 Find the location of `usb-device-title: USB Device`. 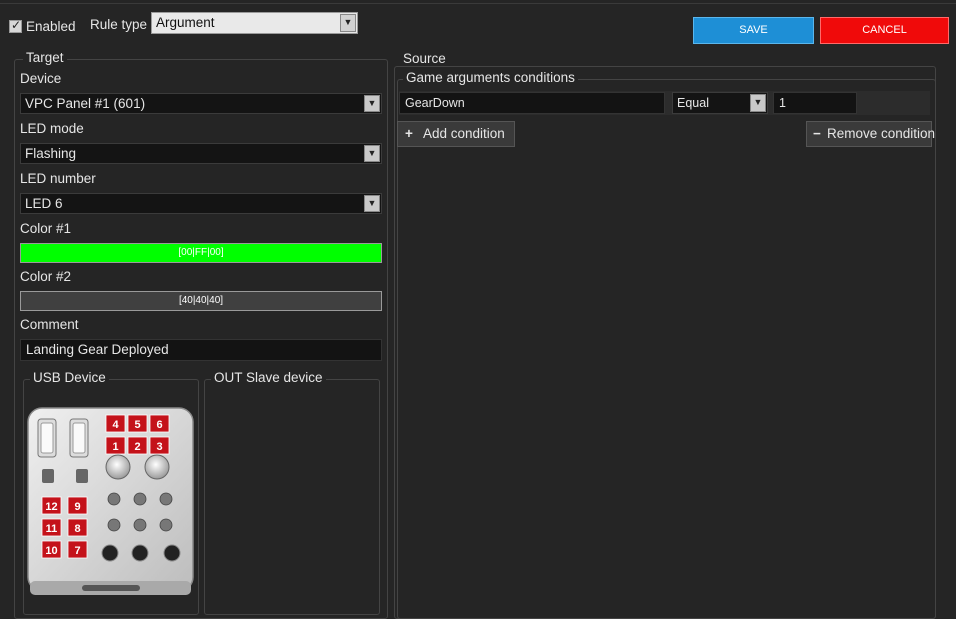

usb-device-title: USB Device is located at coordinates (69, 377).